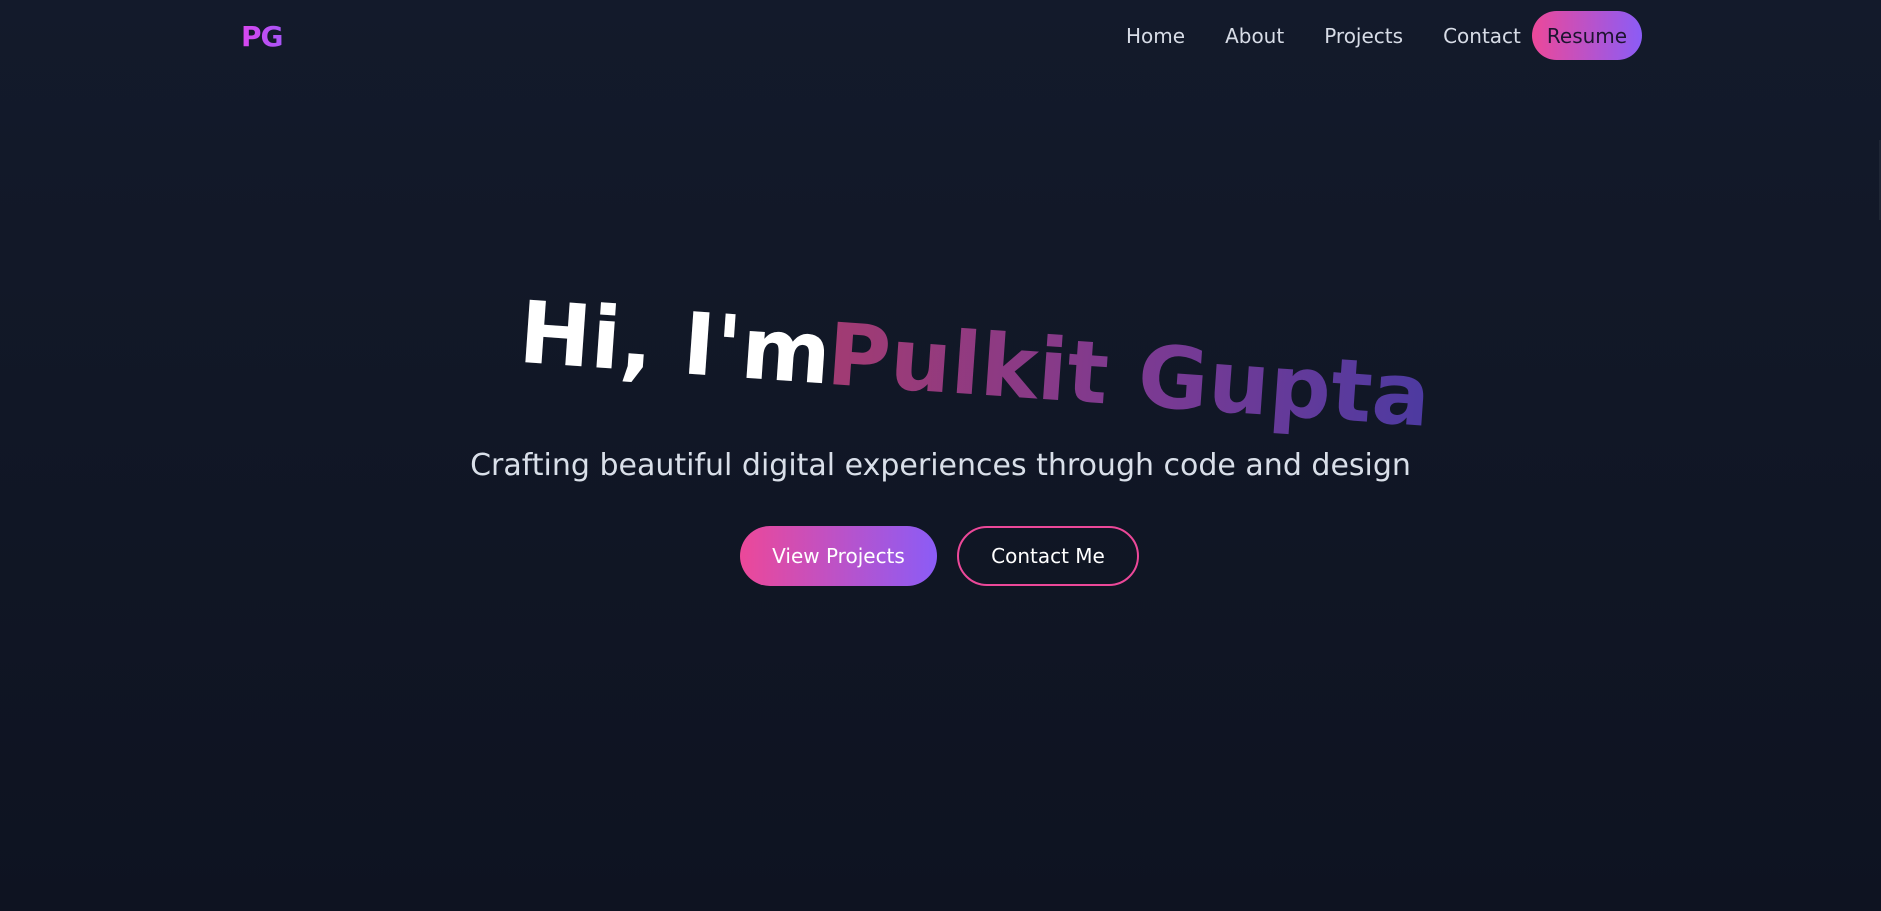 The image size is (1881, 911). Describe the element at coordinates (838, 556) in the screenshot. I see `view-projects-button: View Projects` at that location.